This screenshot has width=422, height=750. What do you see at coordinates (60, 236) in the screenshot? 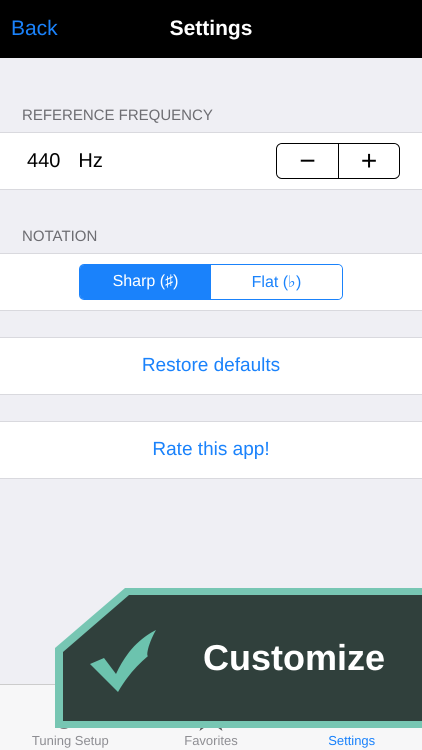
I see `section-header: NOTATION` at bounding box center [60, 236].